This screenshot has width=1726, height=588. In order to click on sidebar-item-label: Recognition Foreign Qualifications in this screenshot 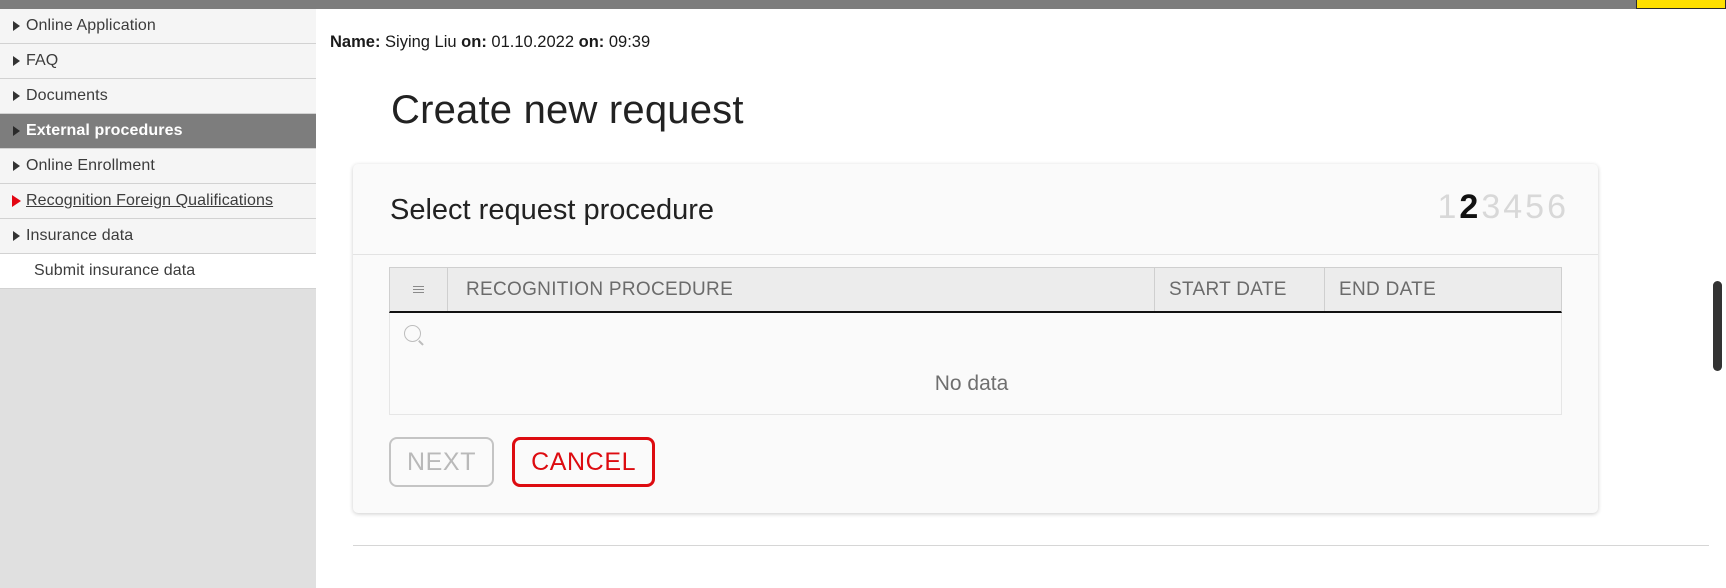, I will do `click(150, 200)`.